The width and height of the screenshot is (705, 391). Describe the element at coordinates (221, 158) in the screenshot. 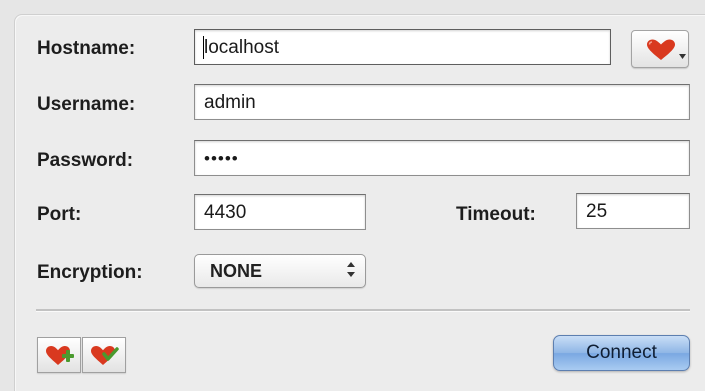

I see `password-value: •••••` at that location.